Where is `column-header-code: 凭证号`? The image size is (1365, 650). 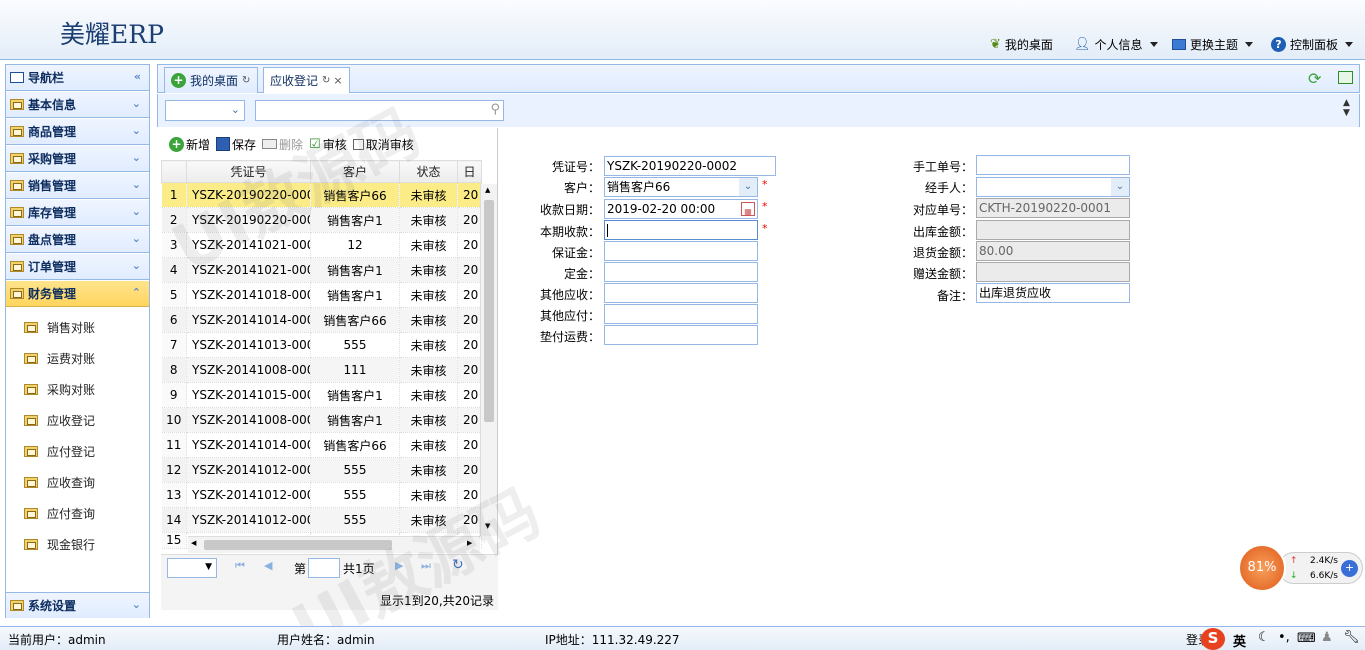
column-header-code: 凭证号 is located at coordinates (248, 171).